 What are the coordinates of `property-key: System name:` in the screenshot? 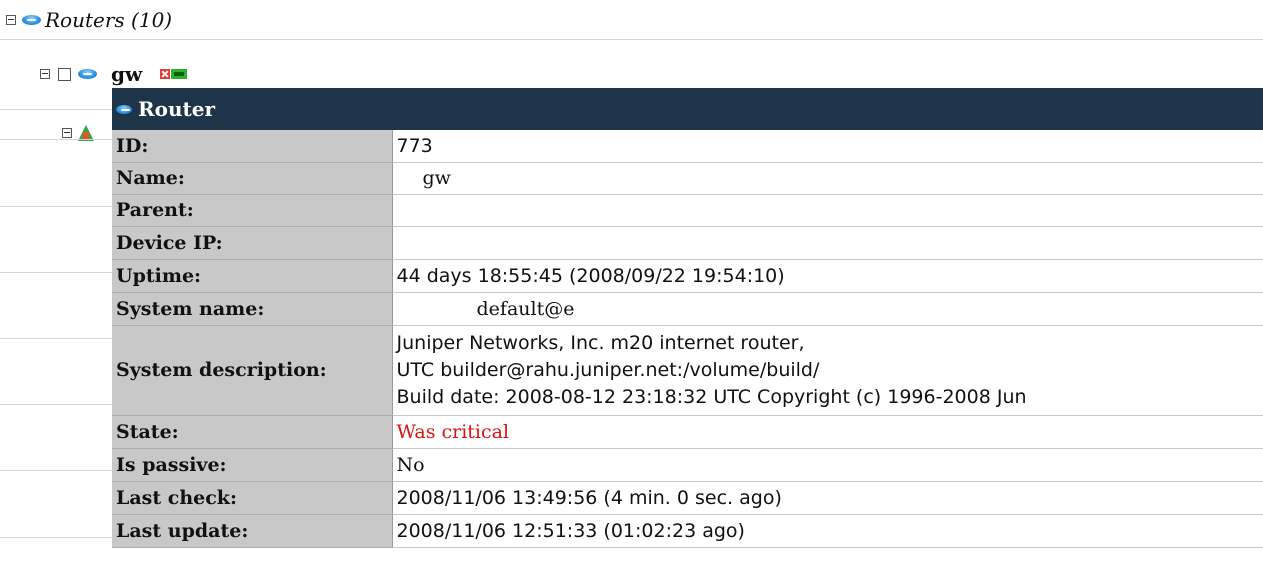 It's located at (252, 309).